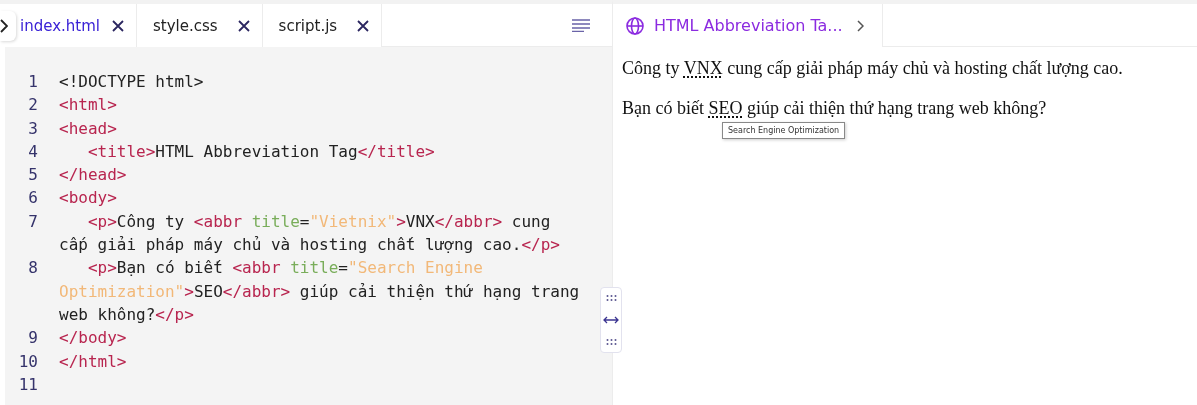 The width and height of the screenshot is (1197, 405). What do you see at coordinates (32, 268) in the screenshot?
I see `line-number: 8` at bounding box center [32, 268].